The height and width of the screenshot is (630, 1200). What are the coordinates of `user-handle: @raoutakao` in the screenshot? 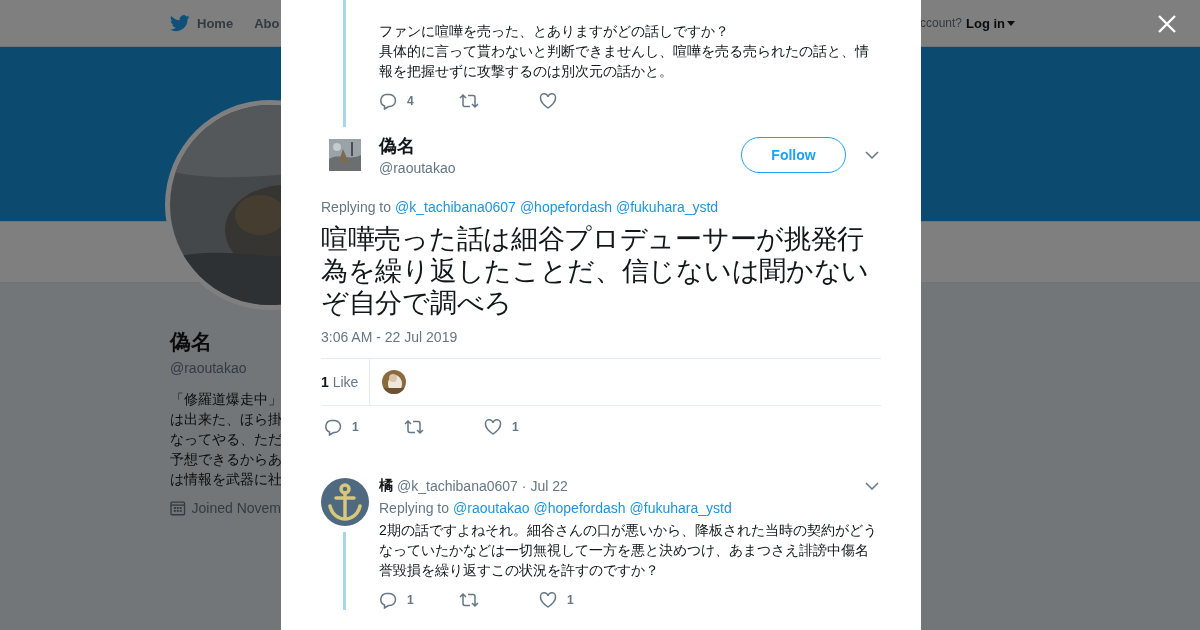 It's located at (417, 168).